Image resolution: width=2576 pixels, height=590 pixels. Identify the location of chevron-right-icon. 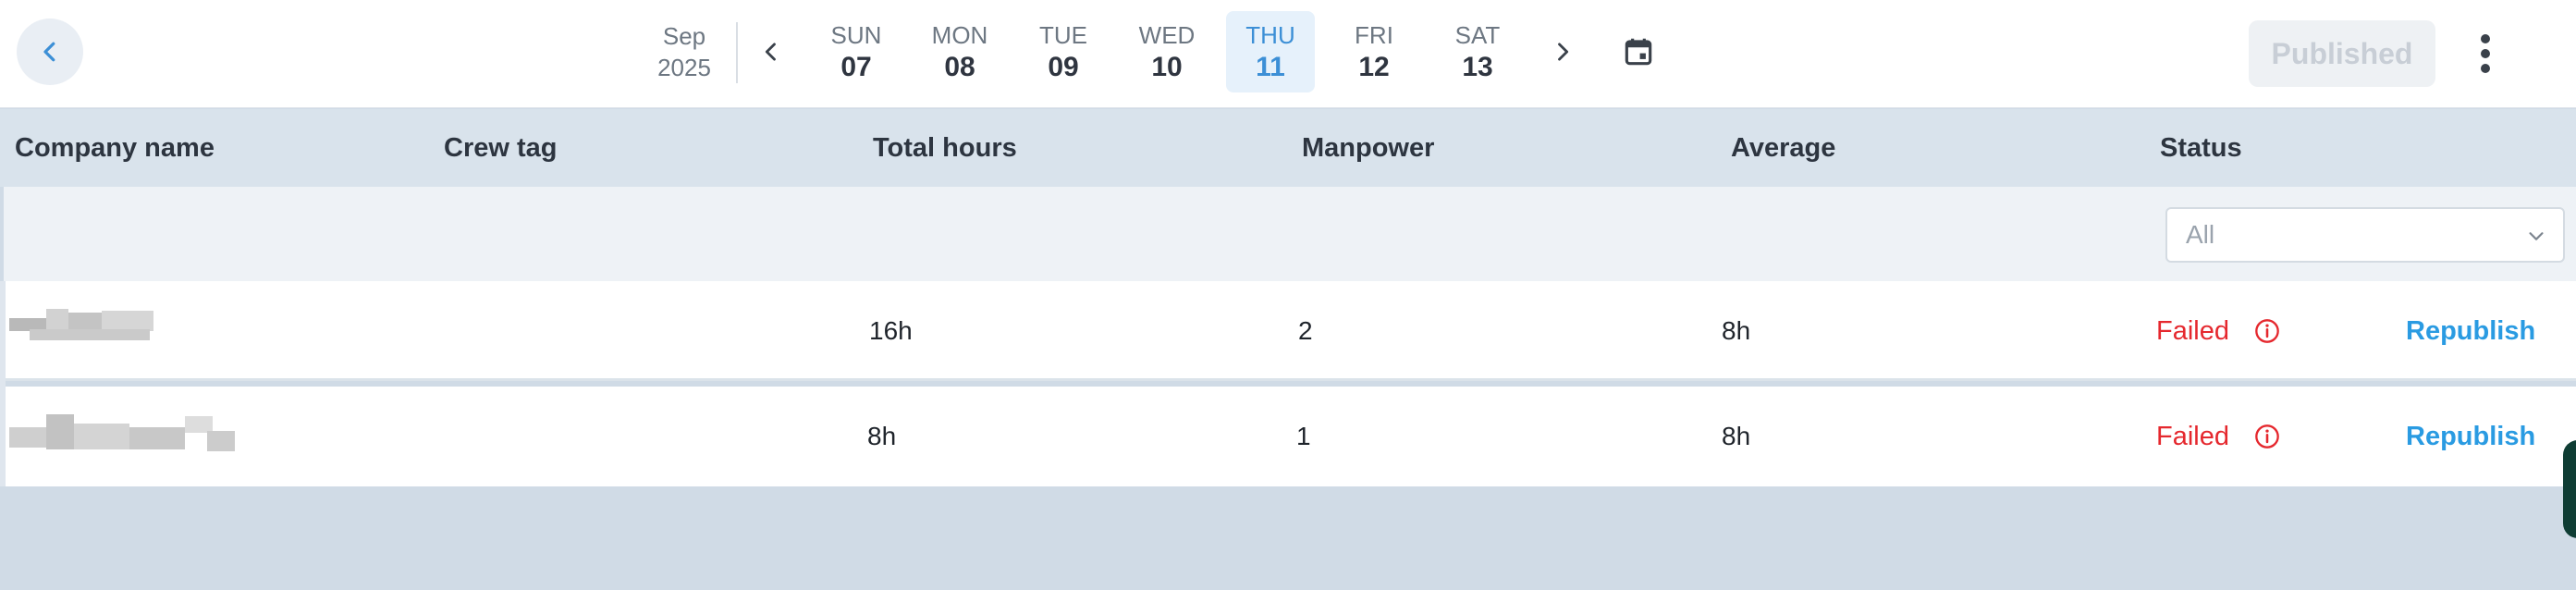
(1563, 52).